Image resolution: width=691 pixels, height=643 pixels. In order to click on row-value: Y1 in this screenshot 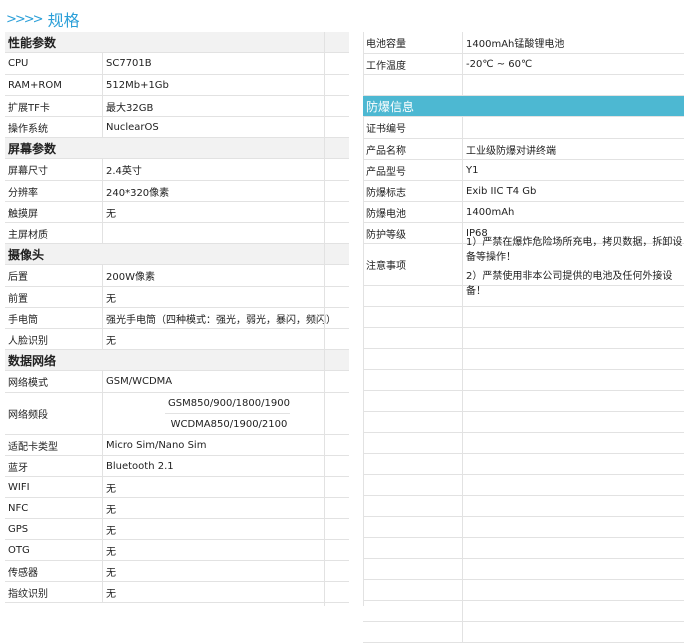, I will do `click(472, 170)`.